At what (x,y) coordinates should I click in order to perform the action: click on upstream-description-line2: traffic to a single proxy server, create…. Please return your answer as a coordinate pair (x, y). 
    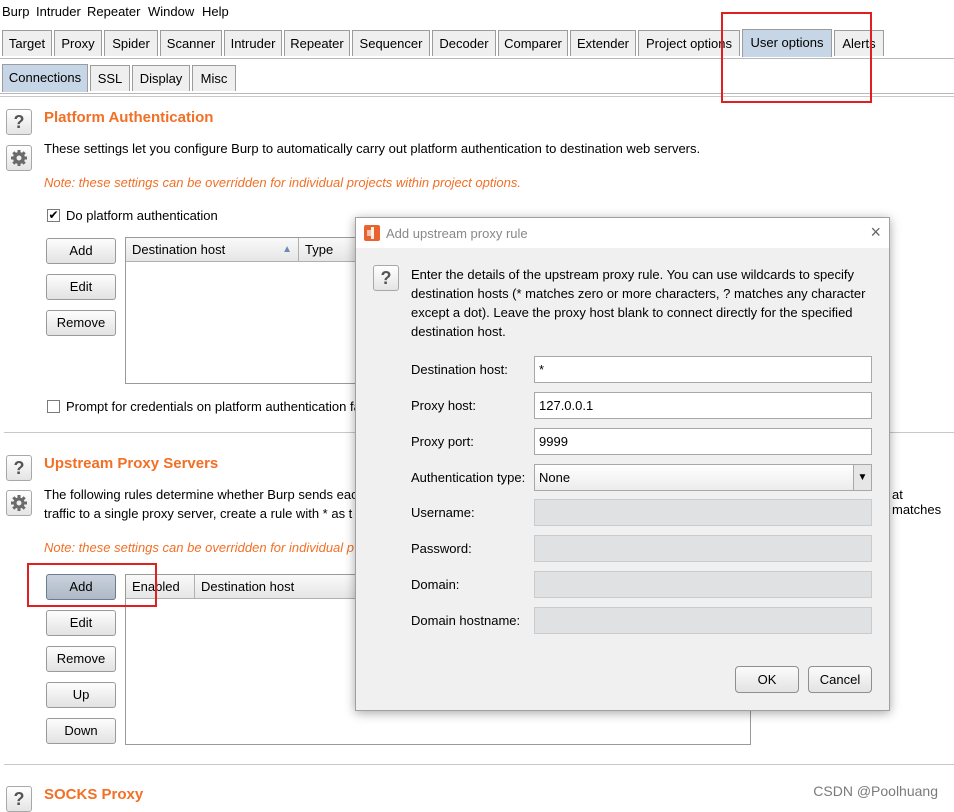
    Looking at the image, I should click on (198, 513).